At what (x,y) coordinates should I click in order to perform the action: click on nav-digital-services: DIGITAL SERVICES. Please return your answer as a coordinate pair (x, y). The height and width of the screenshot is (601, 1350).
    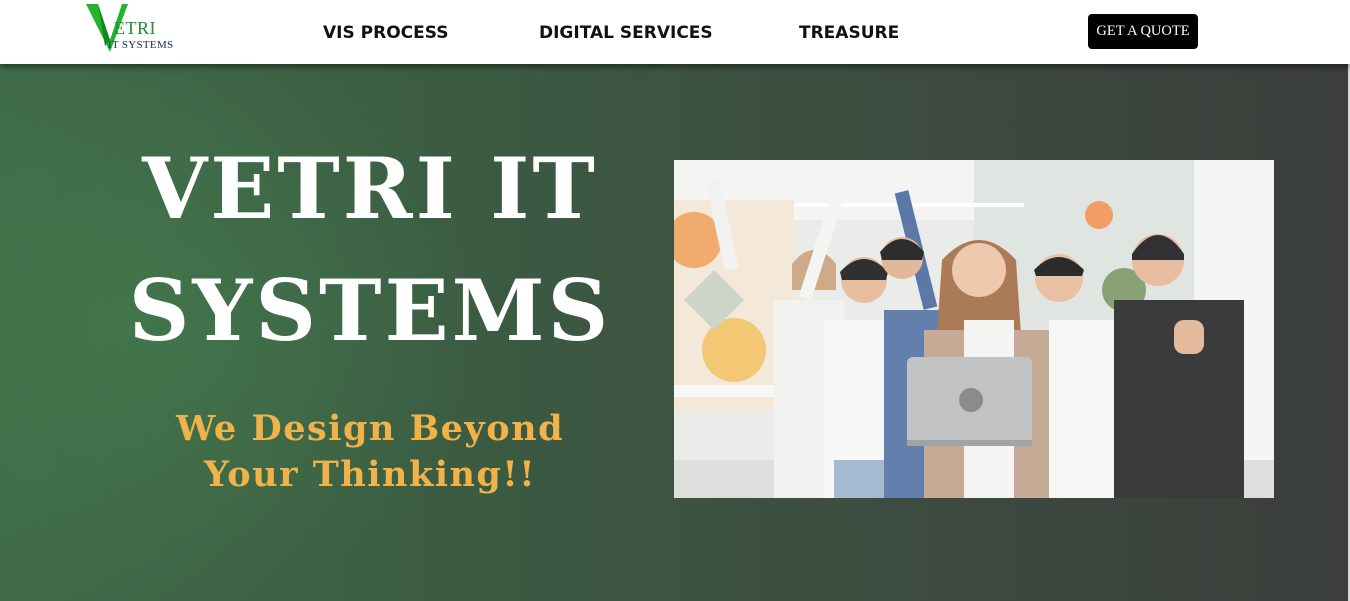
    Looking at the image, I should click on (626, 33).